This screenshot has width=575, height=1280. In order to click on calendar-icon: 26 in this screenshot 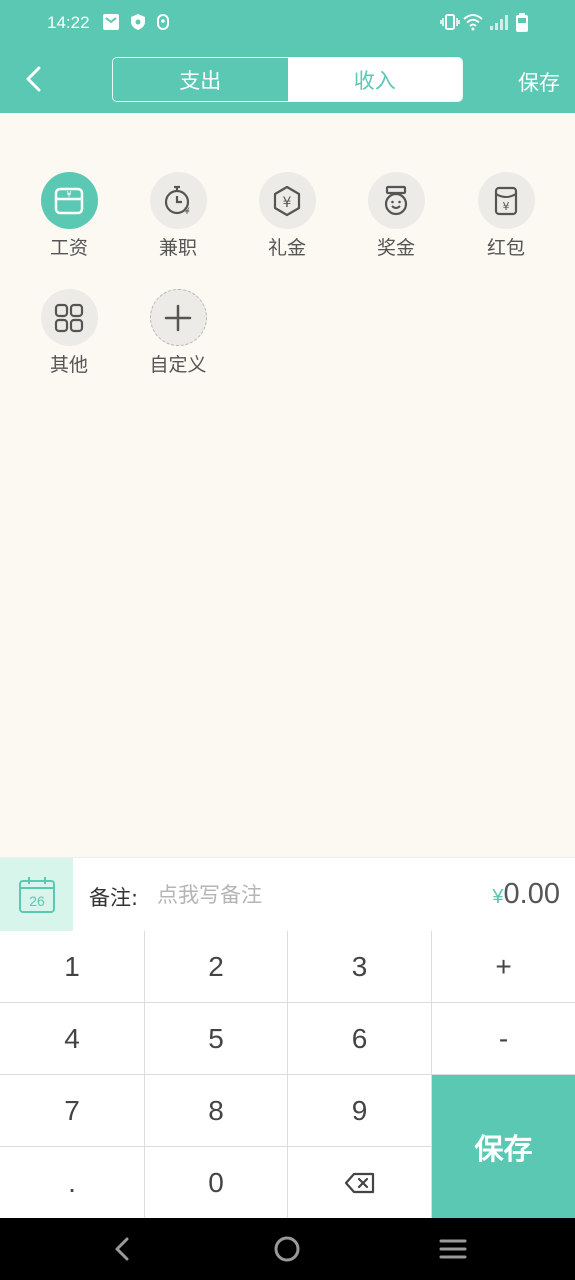, I will do `click(36, 895)`.